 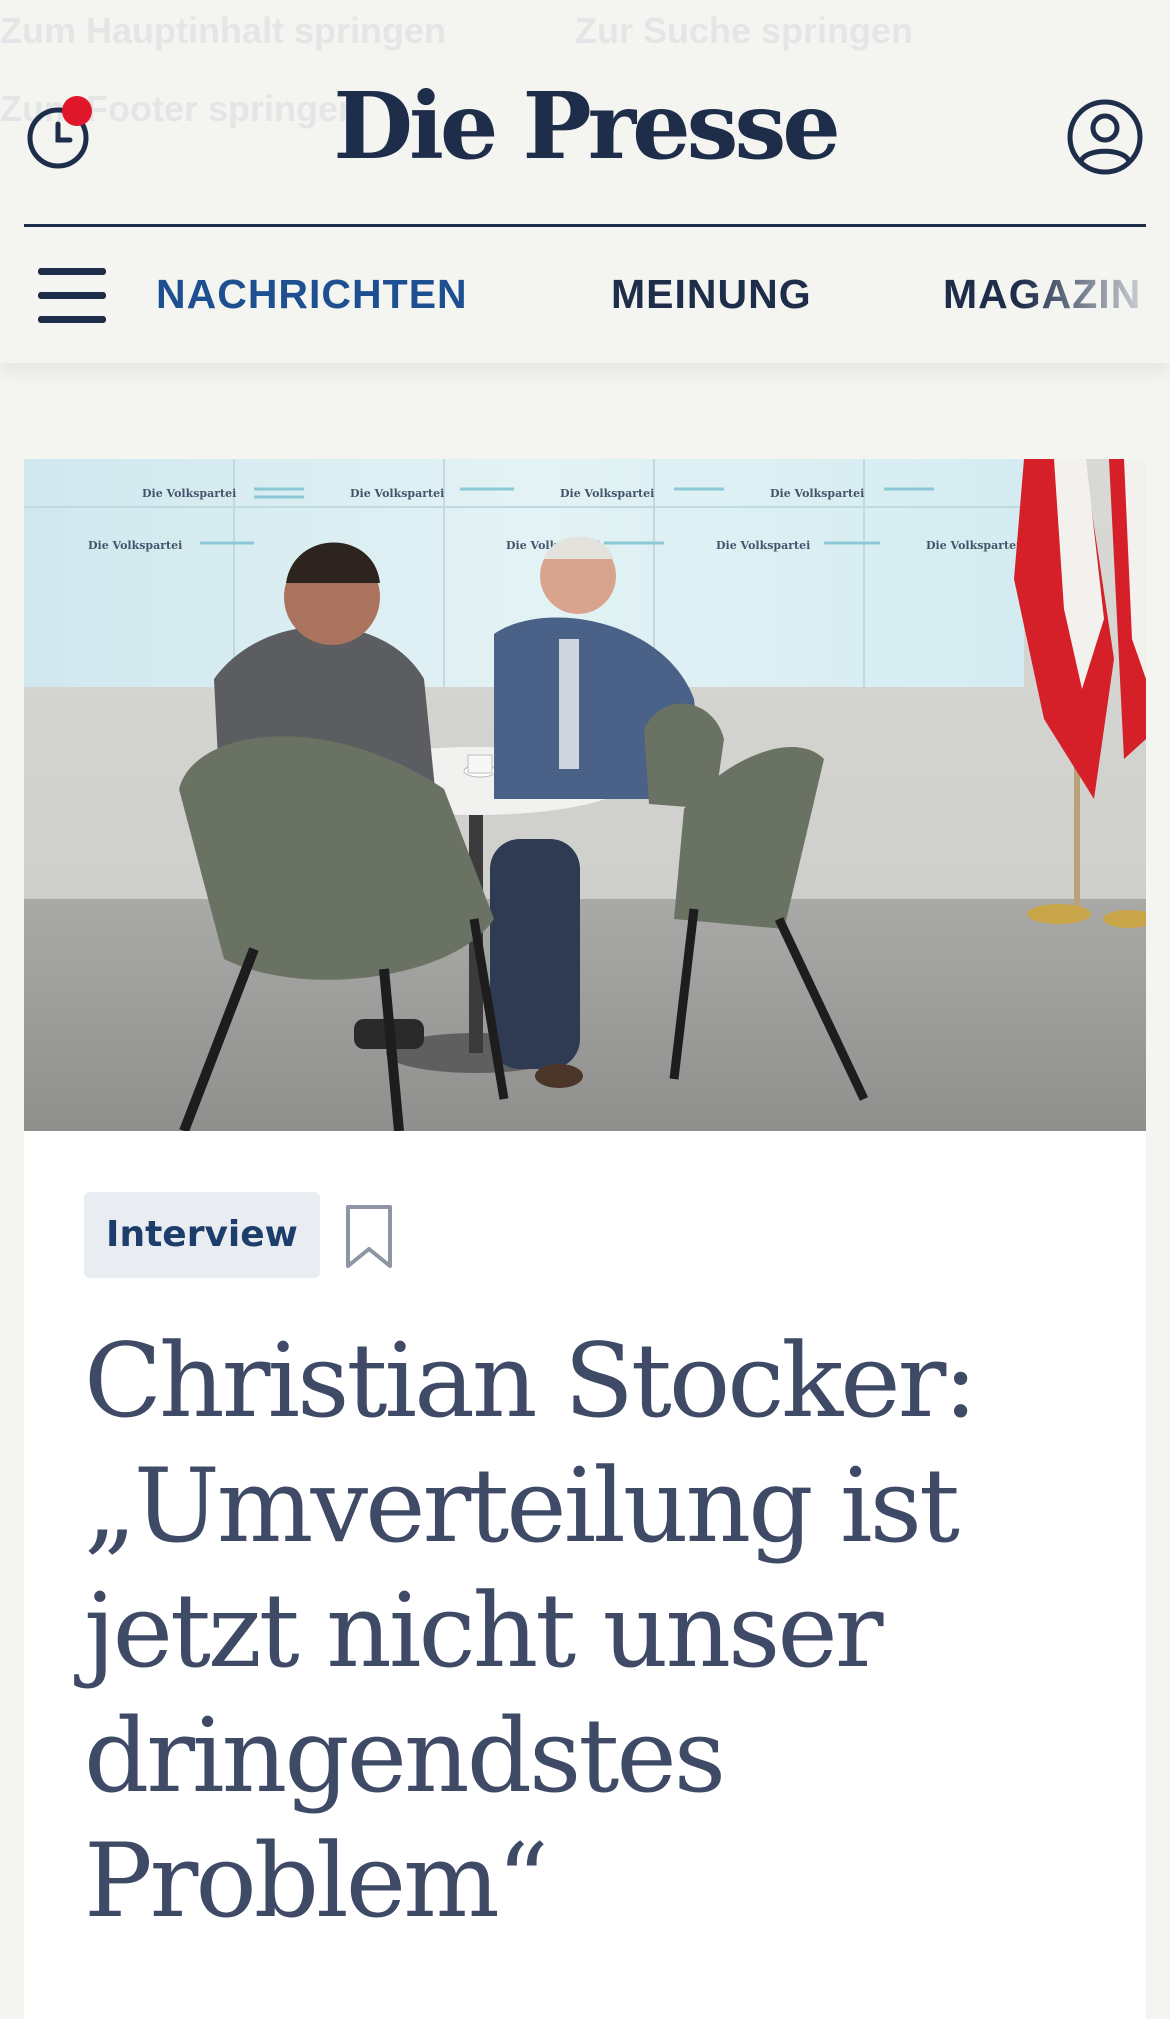 I want to click on menu-button, so click(x=72, y=296).